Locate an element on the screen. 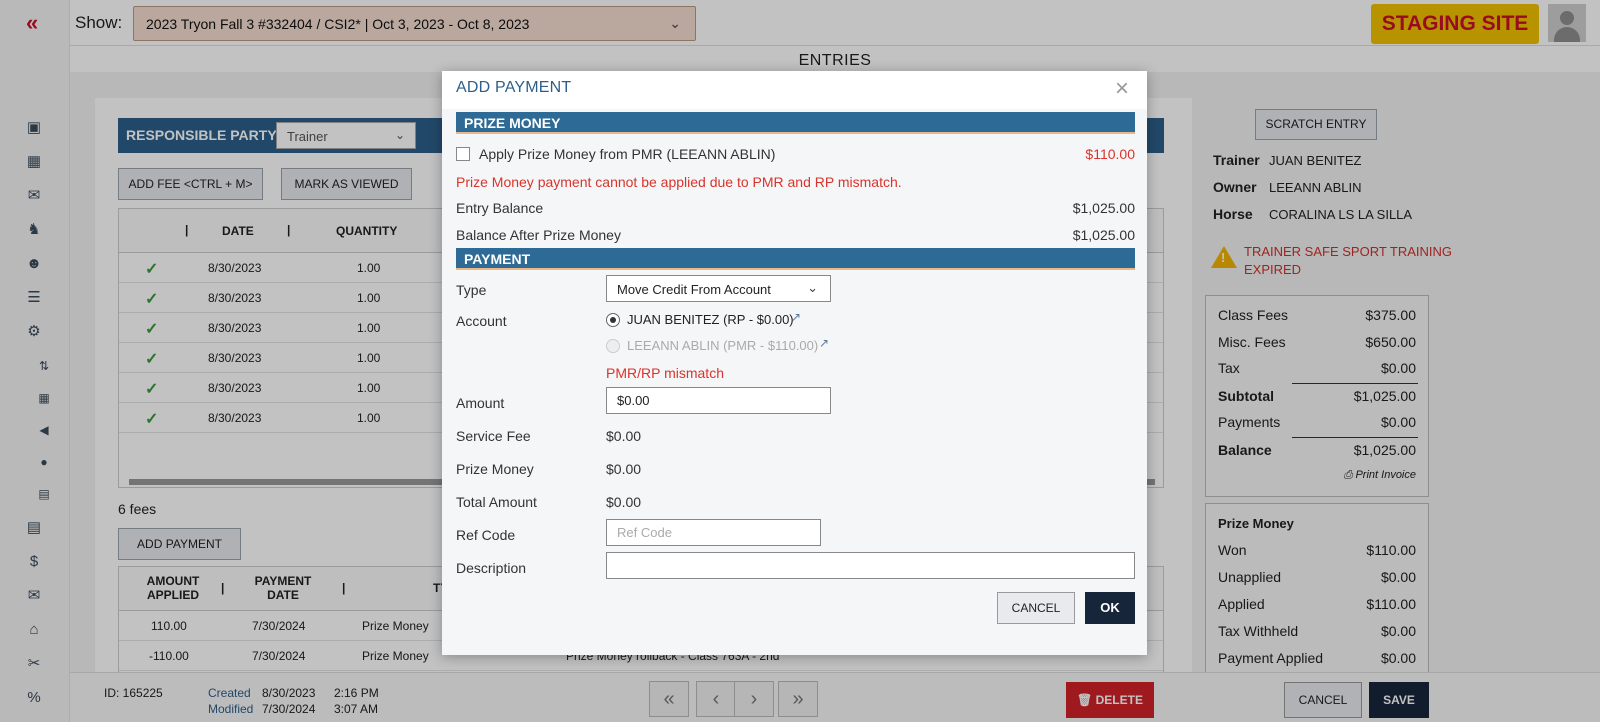 This screenshot has width=1600, height=722. ok-button: OK is located at coordinates (1110, 608).